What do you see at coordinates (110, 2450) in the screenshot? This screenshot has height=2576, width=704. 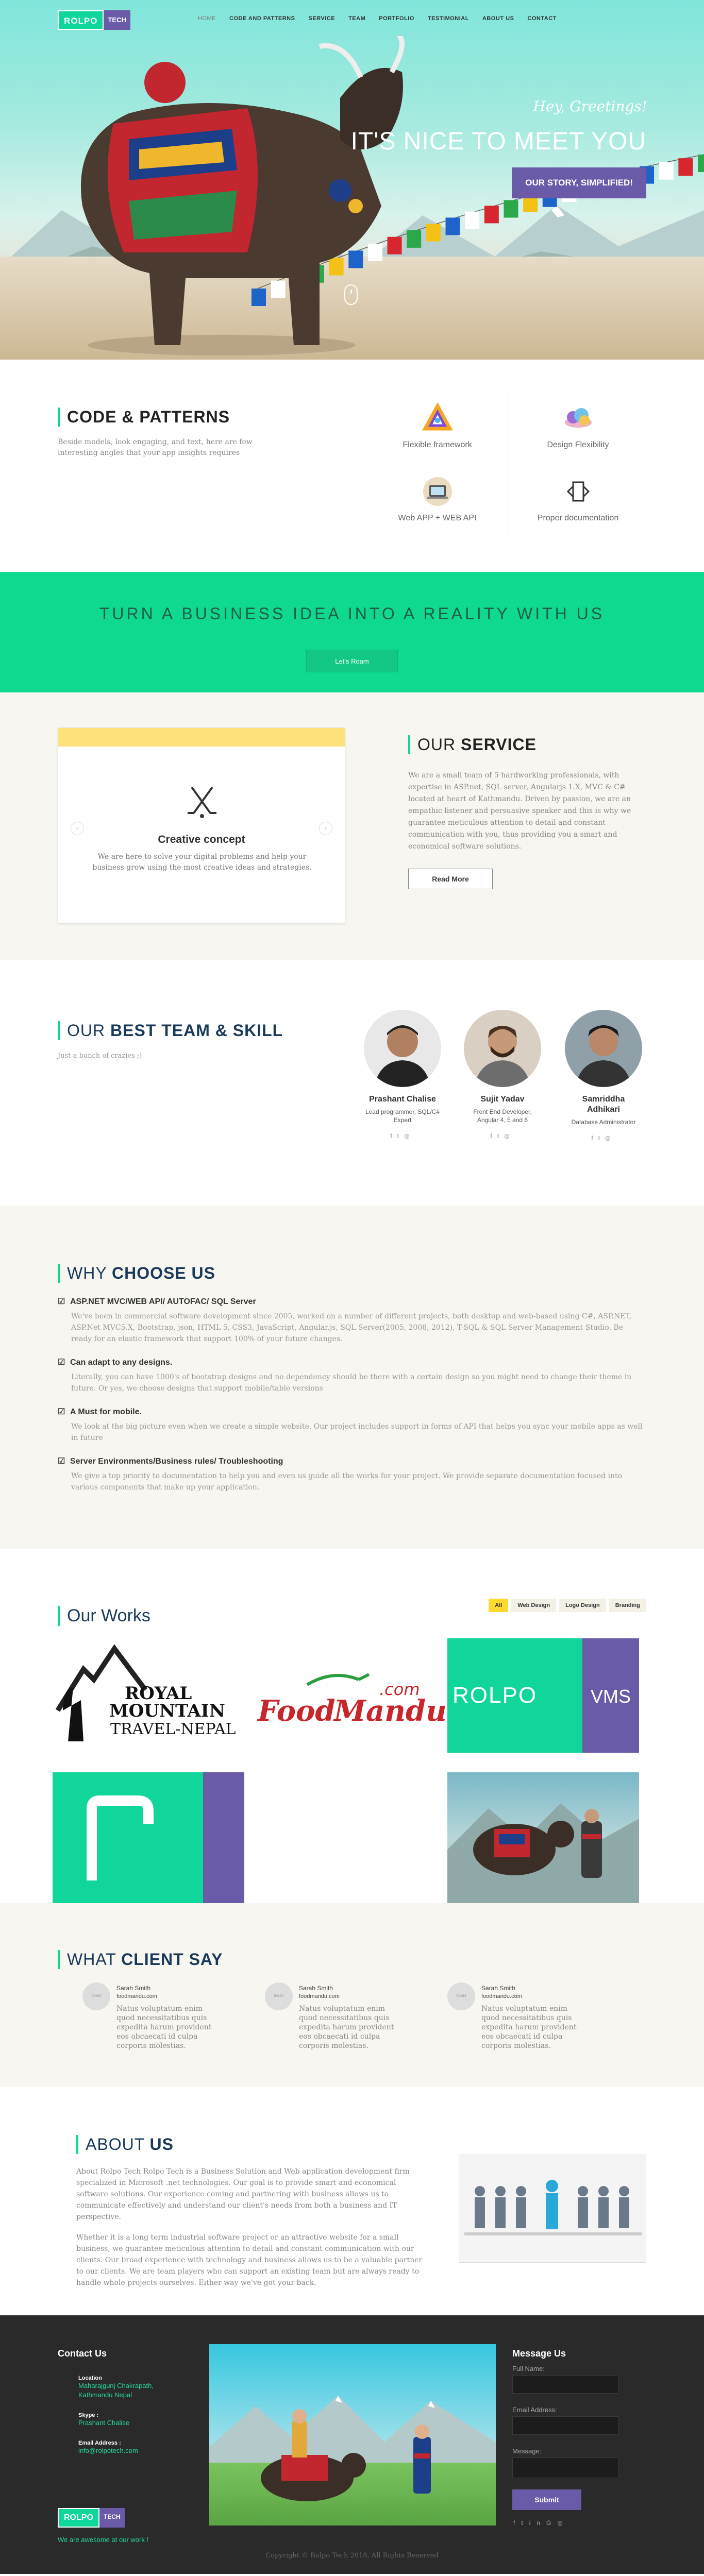 I see `email-value: info@rolpotech.com` at bounding box center [110, 2450].